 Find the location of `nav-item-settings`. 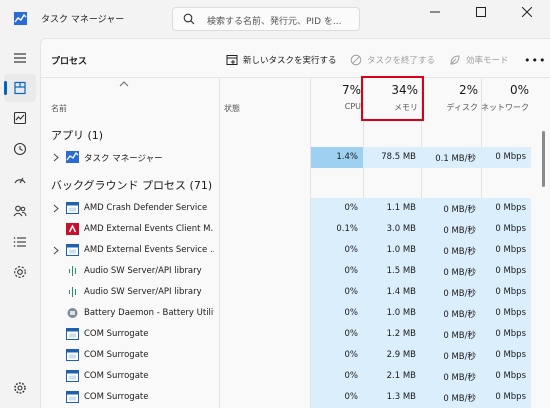

nav-item-settings is located at coordinates (20, 388).